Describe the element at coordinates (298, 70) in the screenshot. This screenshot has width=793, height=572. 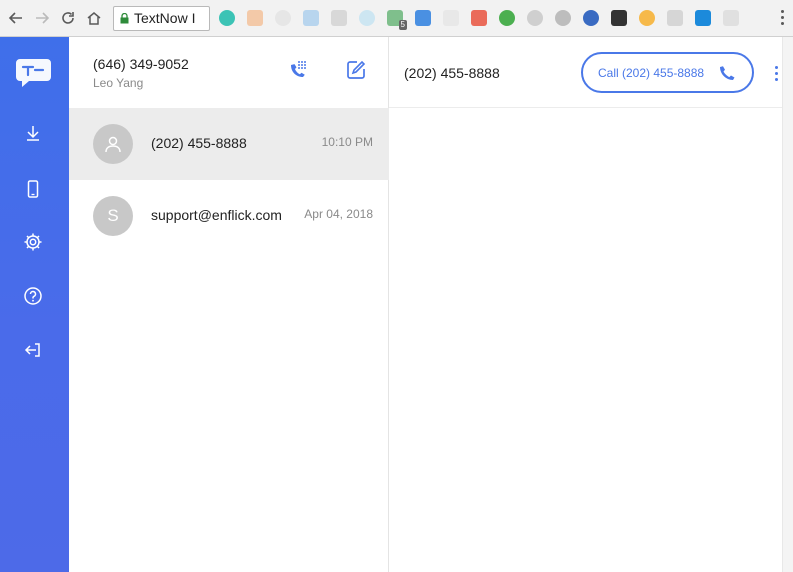
I see `dialpad-call-icon` at that location.